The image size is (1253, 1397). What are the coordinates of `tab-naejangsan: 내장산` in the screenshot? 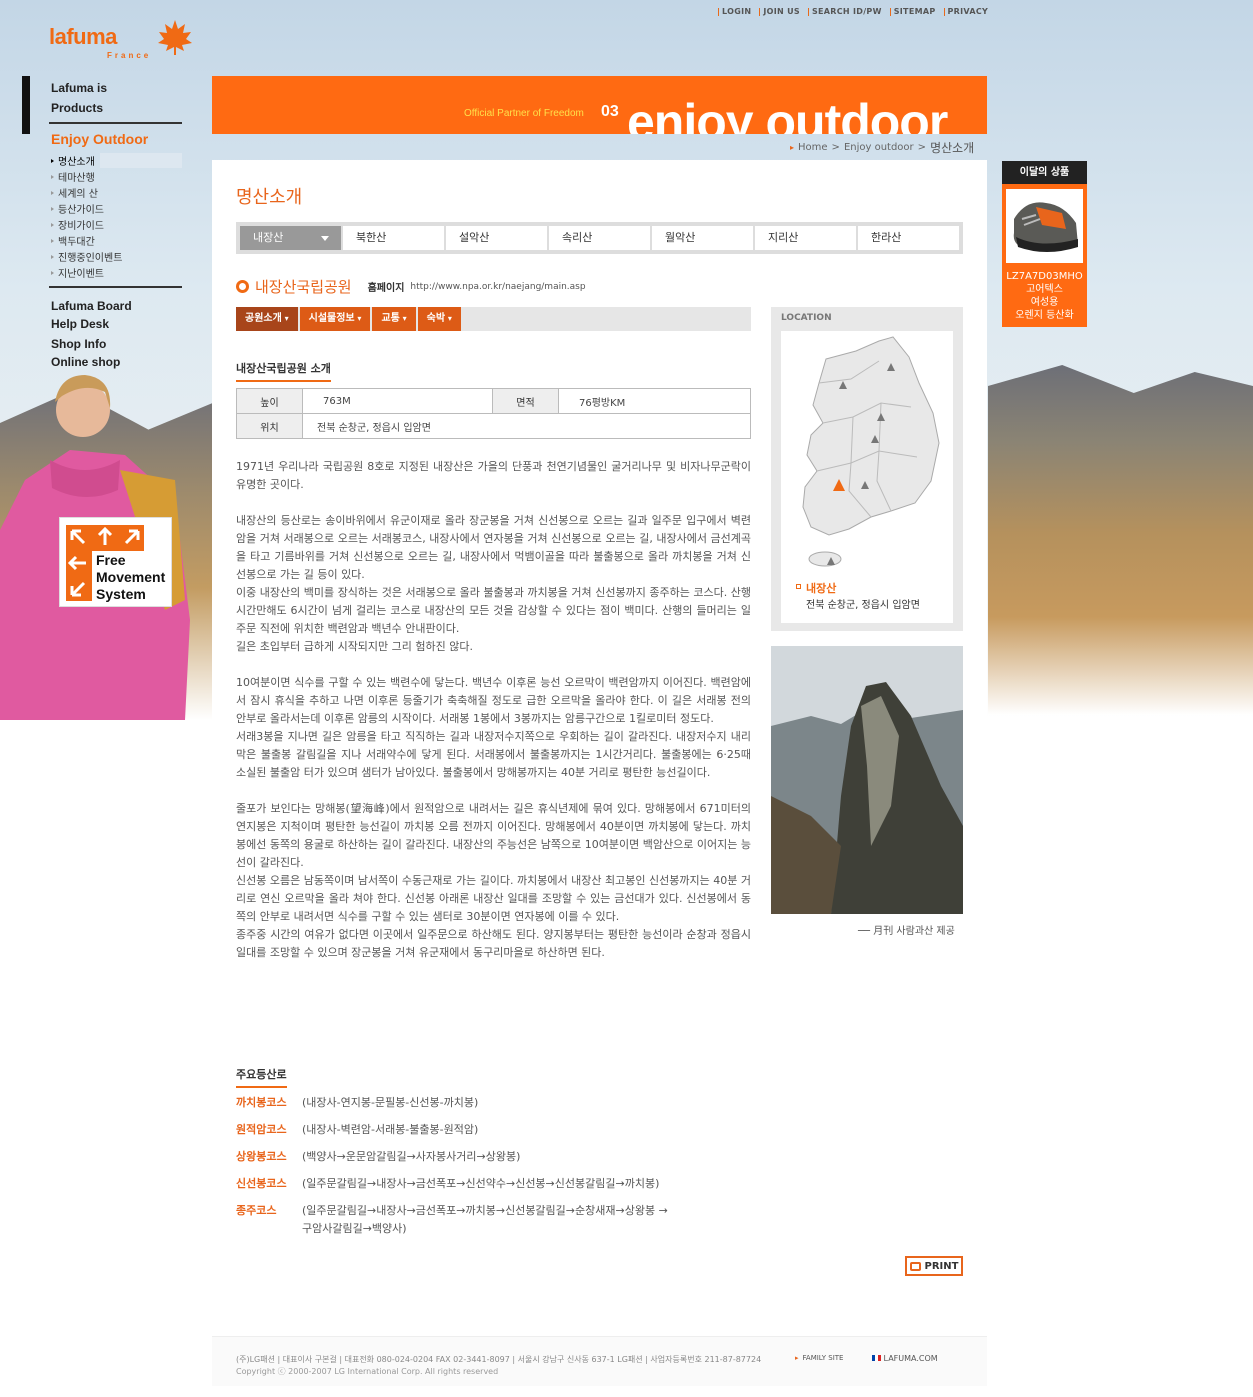 It's located at (290, 238).